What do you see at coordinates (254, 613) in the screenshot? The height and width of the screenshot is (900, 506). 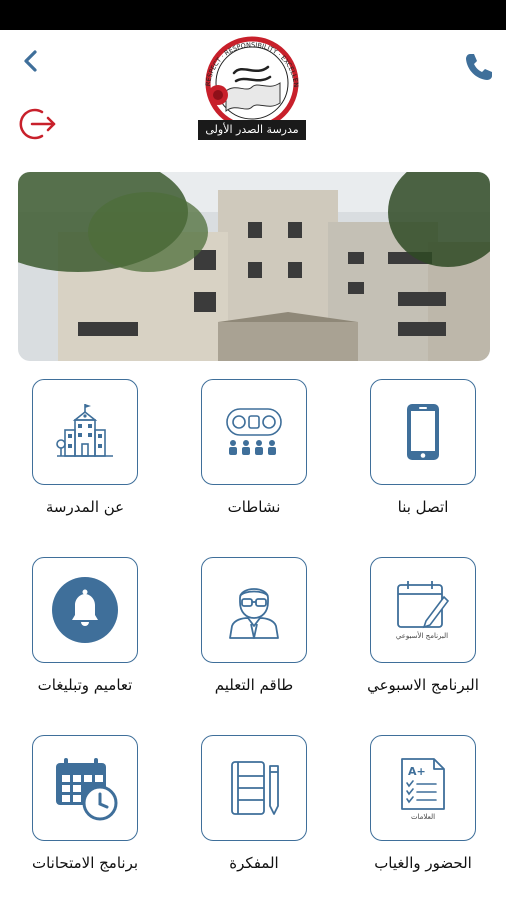 I see `teacher-icon` at bounding box center [254, 613].